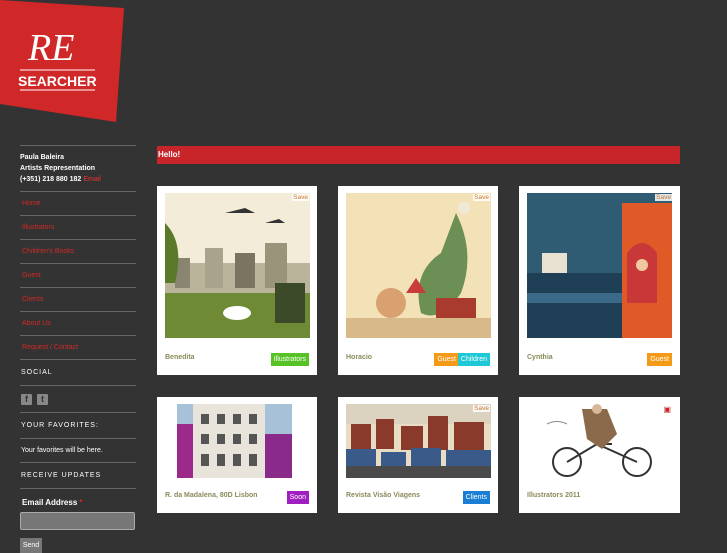 The height and width of the screenshot is (553, 727). Describe the element at coordinates (50, 502) in the screenshot. I see `email-label-text: Email Address` at that location.